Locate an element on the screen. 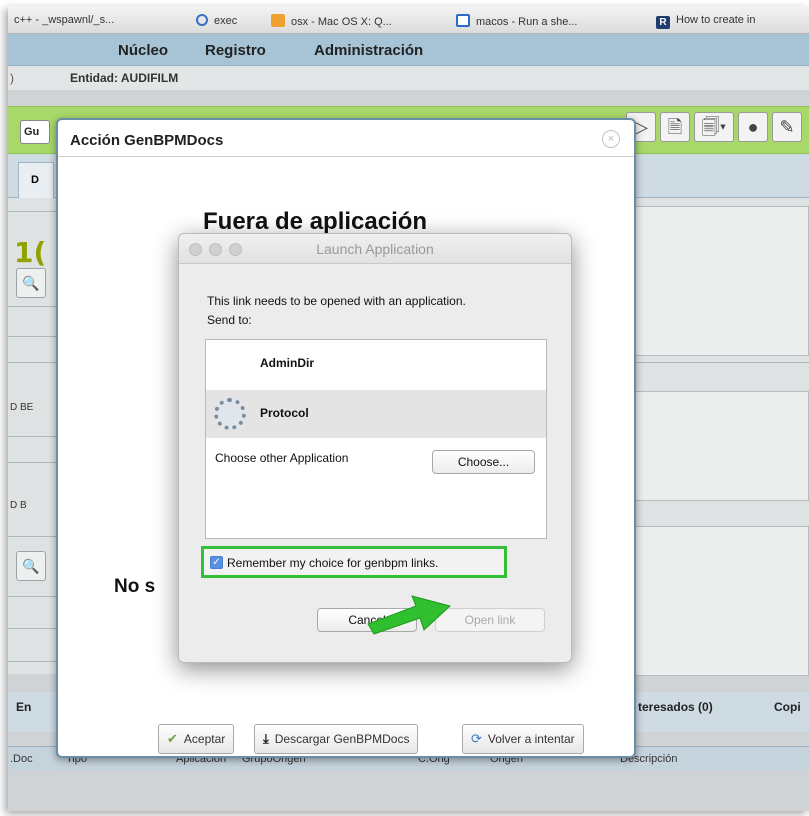  stack-icon is located at coordinates (278, 20).